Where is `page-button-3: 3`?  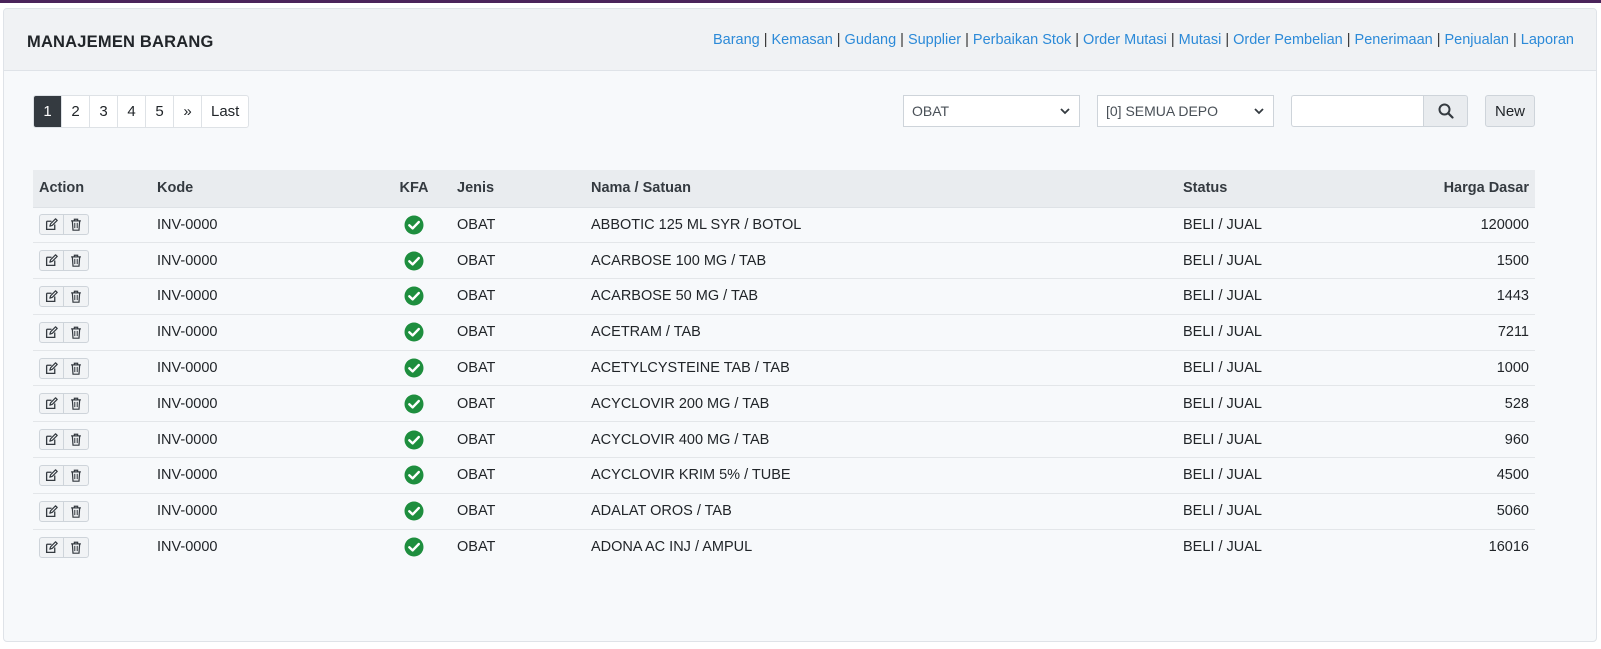 page-button-3: 3 is located at coordinates (104, 111).